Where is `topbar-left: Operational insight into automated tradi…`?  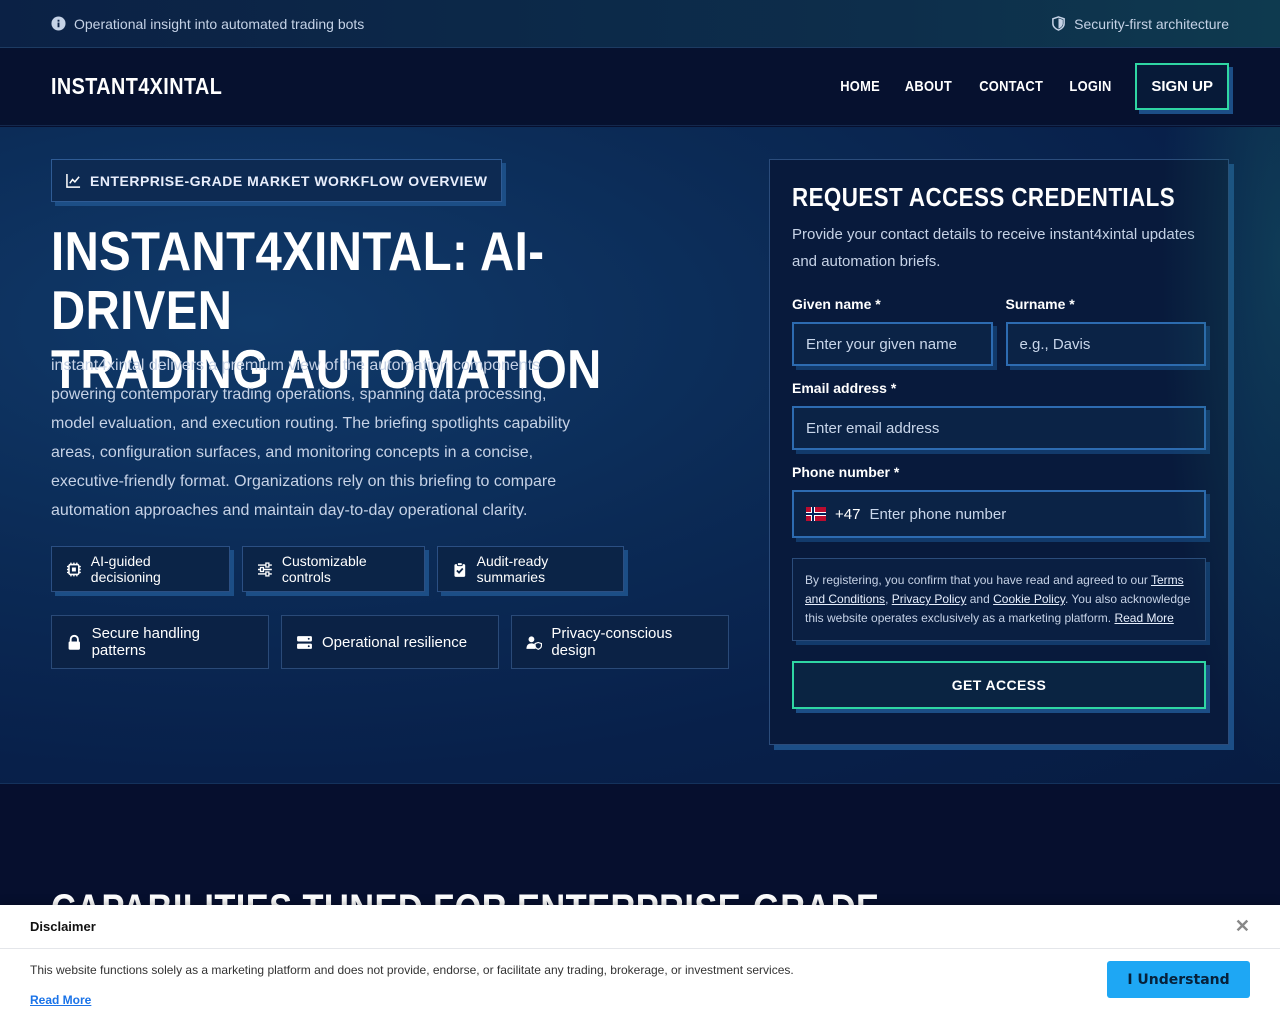 topbar-left: Operational insight into automated tradi… is located at coordinates (207, 24).